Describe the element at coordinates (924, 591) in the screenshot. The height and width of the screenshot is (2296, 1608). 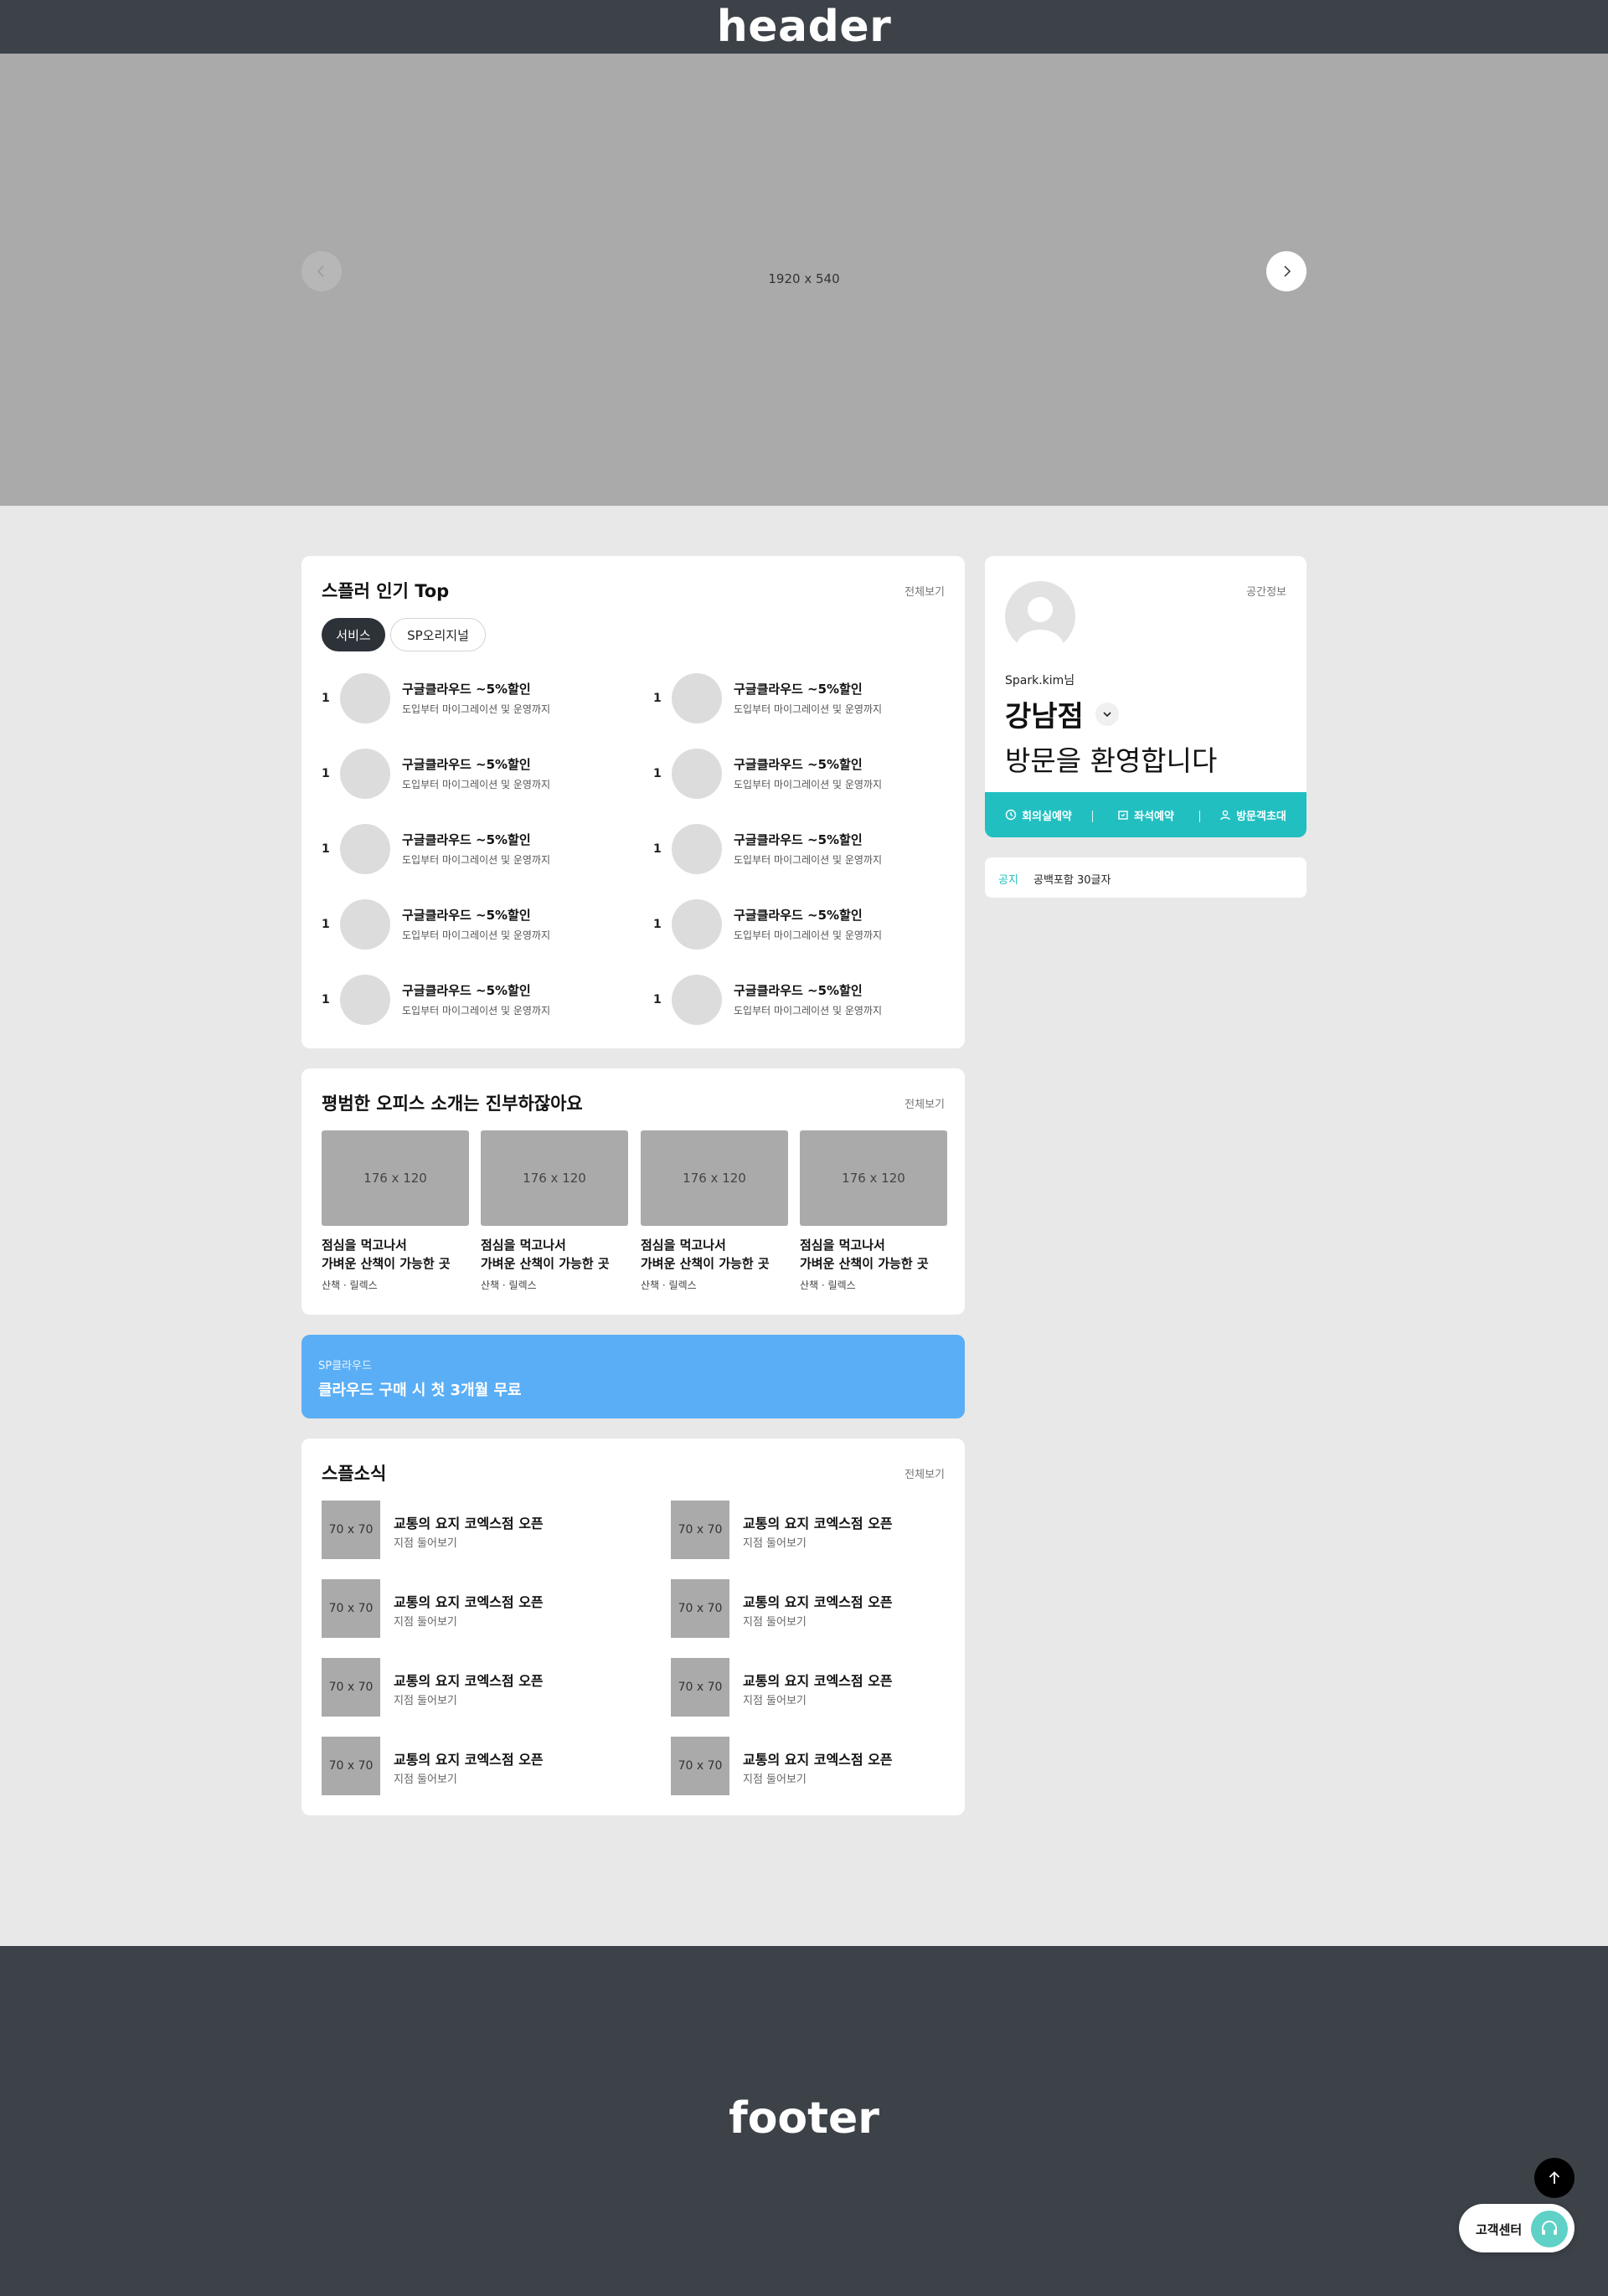
I see `popular-more-link: 전체보기` at that location.